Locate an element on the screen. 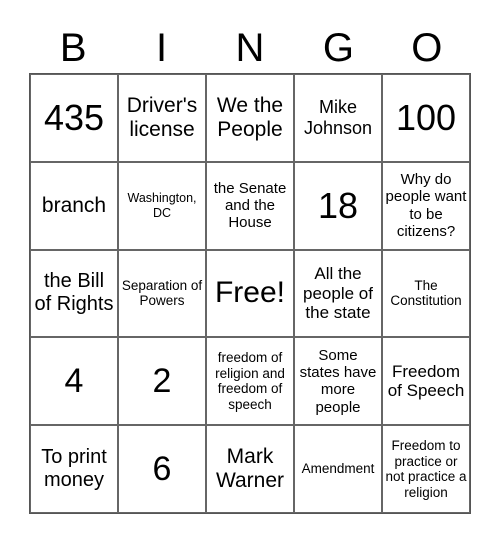  bingo-cell: 18 is located at coordinates (338, 205).